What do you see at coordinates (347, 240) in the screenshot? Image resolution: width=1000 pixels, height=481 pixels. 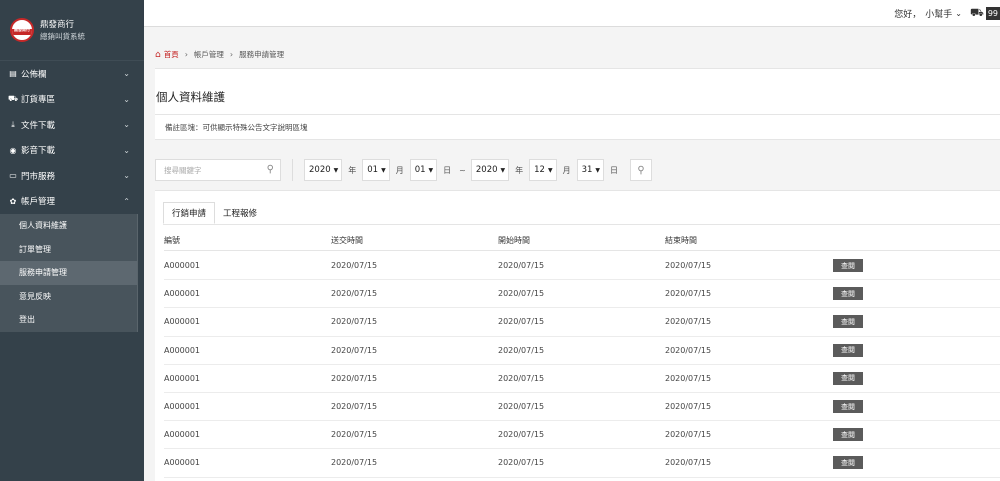 I see `column-header-submitted: 送交時間` at bounding box center [347, 240].